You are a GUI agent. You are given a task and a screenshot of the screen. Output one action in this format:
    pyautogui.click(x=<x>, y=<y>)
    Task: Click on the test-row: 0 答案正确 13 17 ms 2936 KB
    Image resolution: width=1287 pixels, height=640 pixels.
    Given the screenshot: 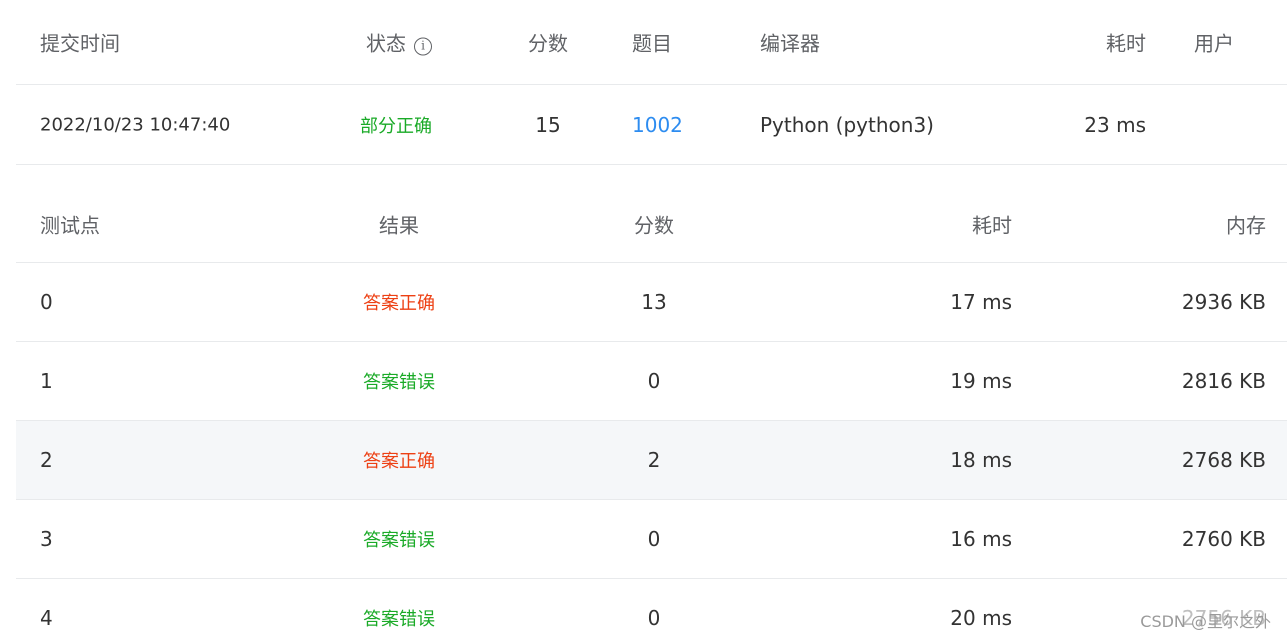 What is the action you would take?
    pyautogui.click(x=651, y=302)
    